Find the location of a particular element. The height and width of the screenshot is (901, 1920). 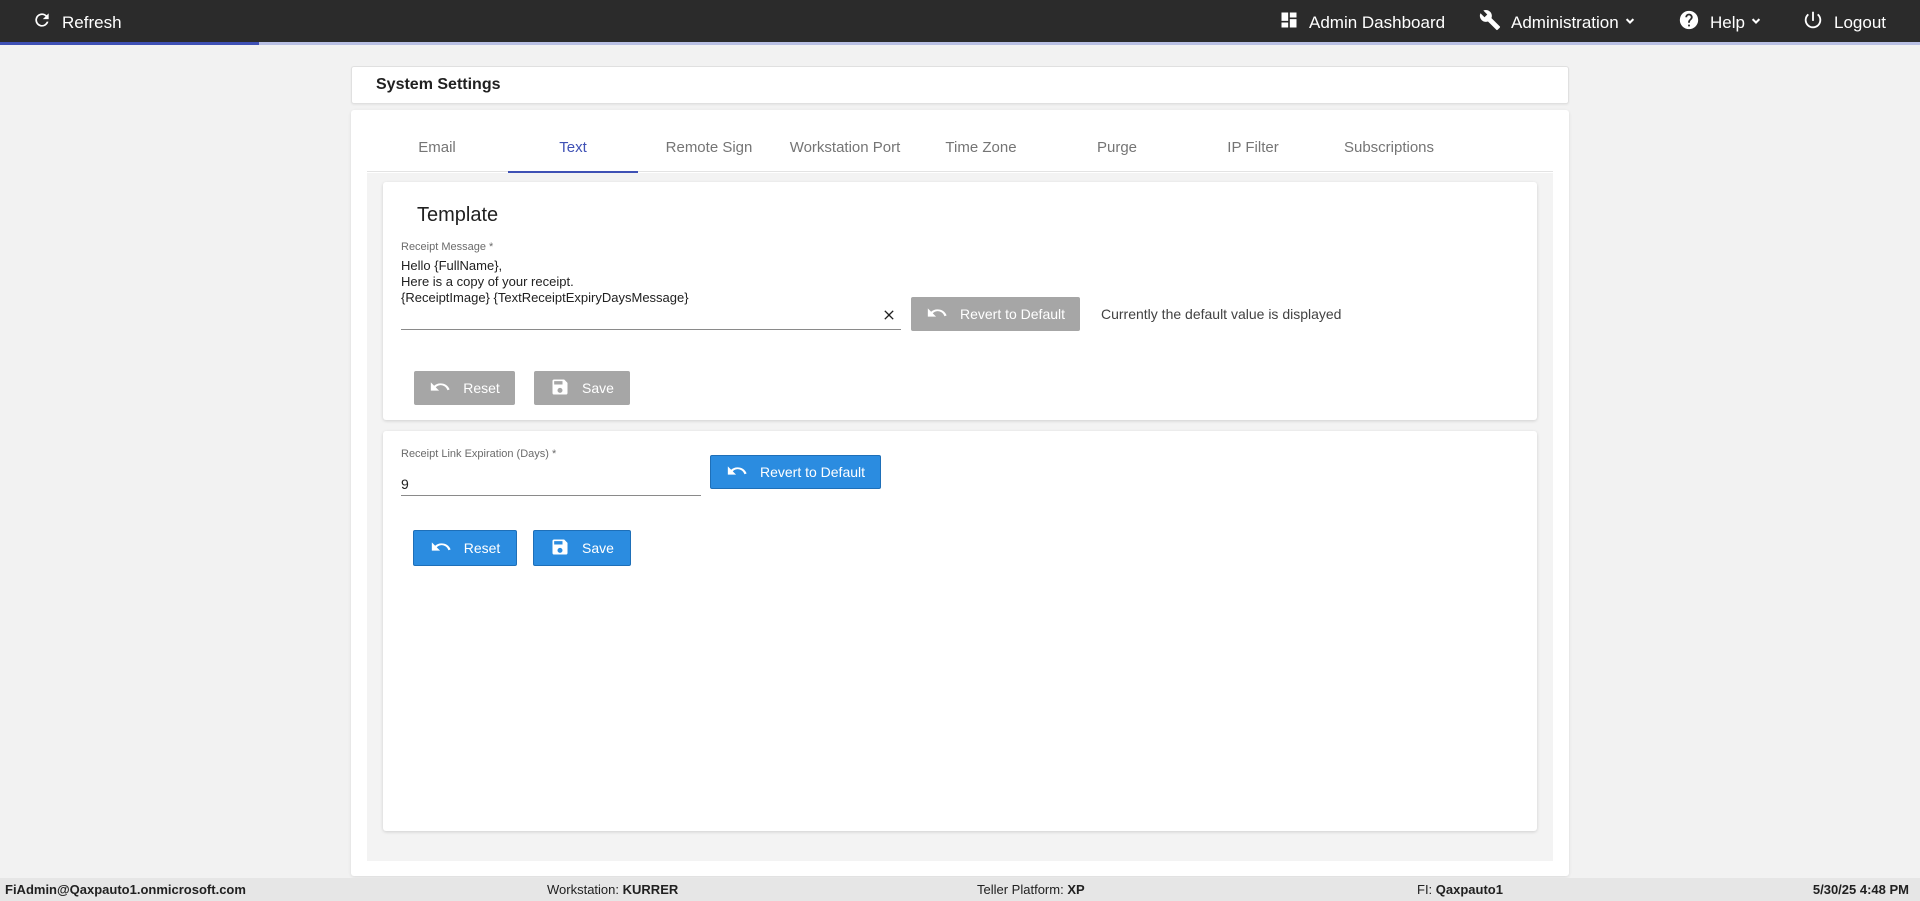

administration-label: Administration is located at coordinates (1565, 22).